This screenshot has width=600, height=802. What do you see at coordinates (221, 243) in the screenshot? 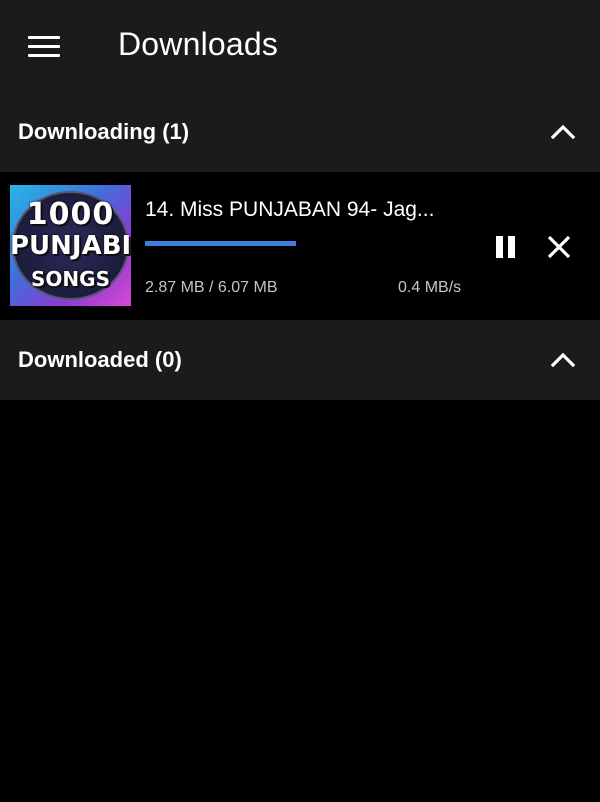
I see `download-progress-fill` at bounding box center [221, 243].